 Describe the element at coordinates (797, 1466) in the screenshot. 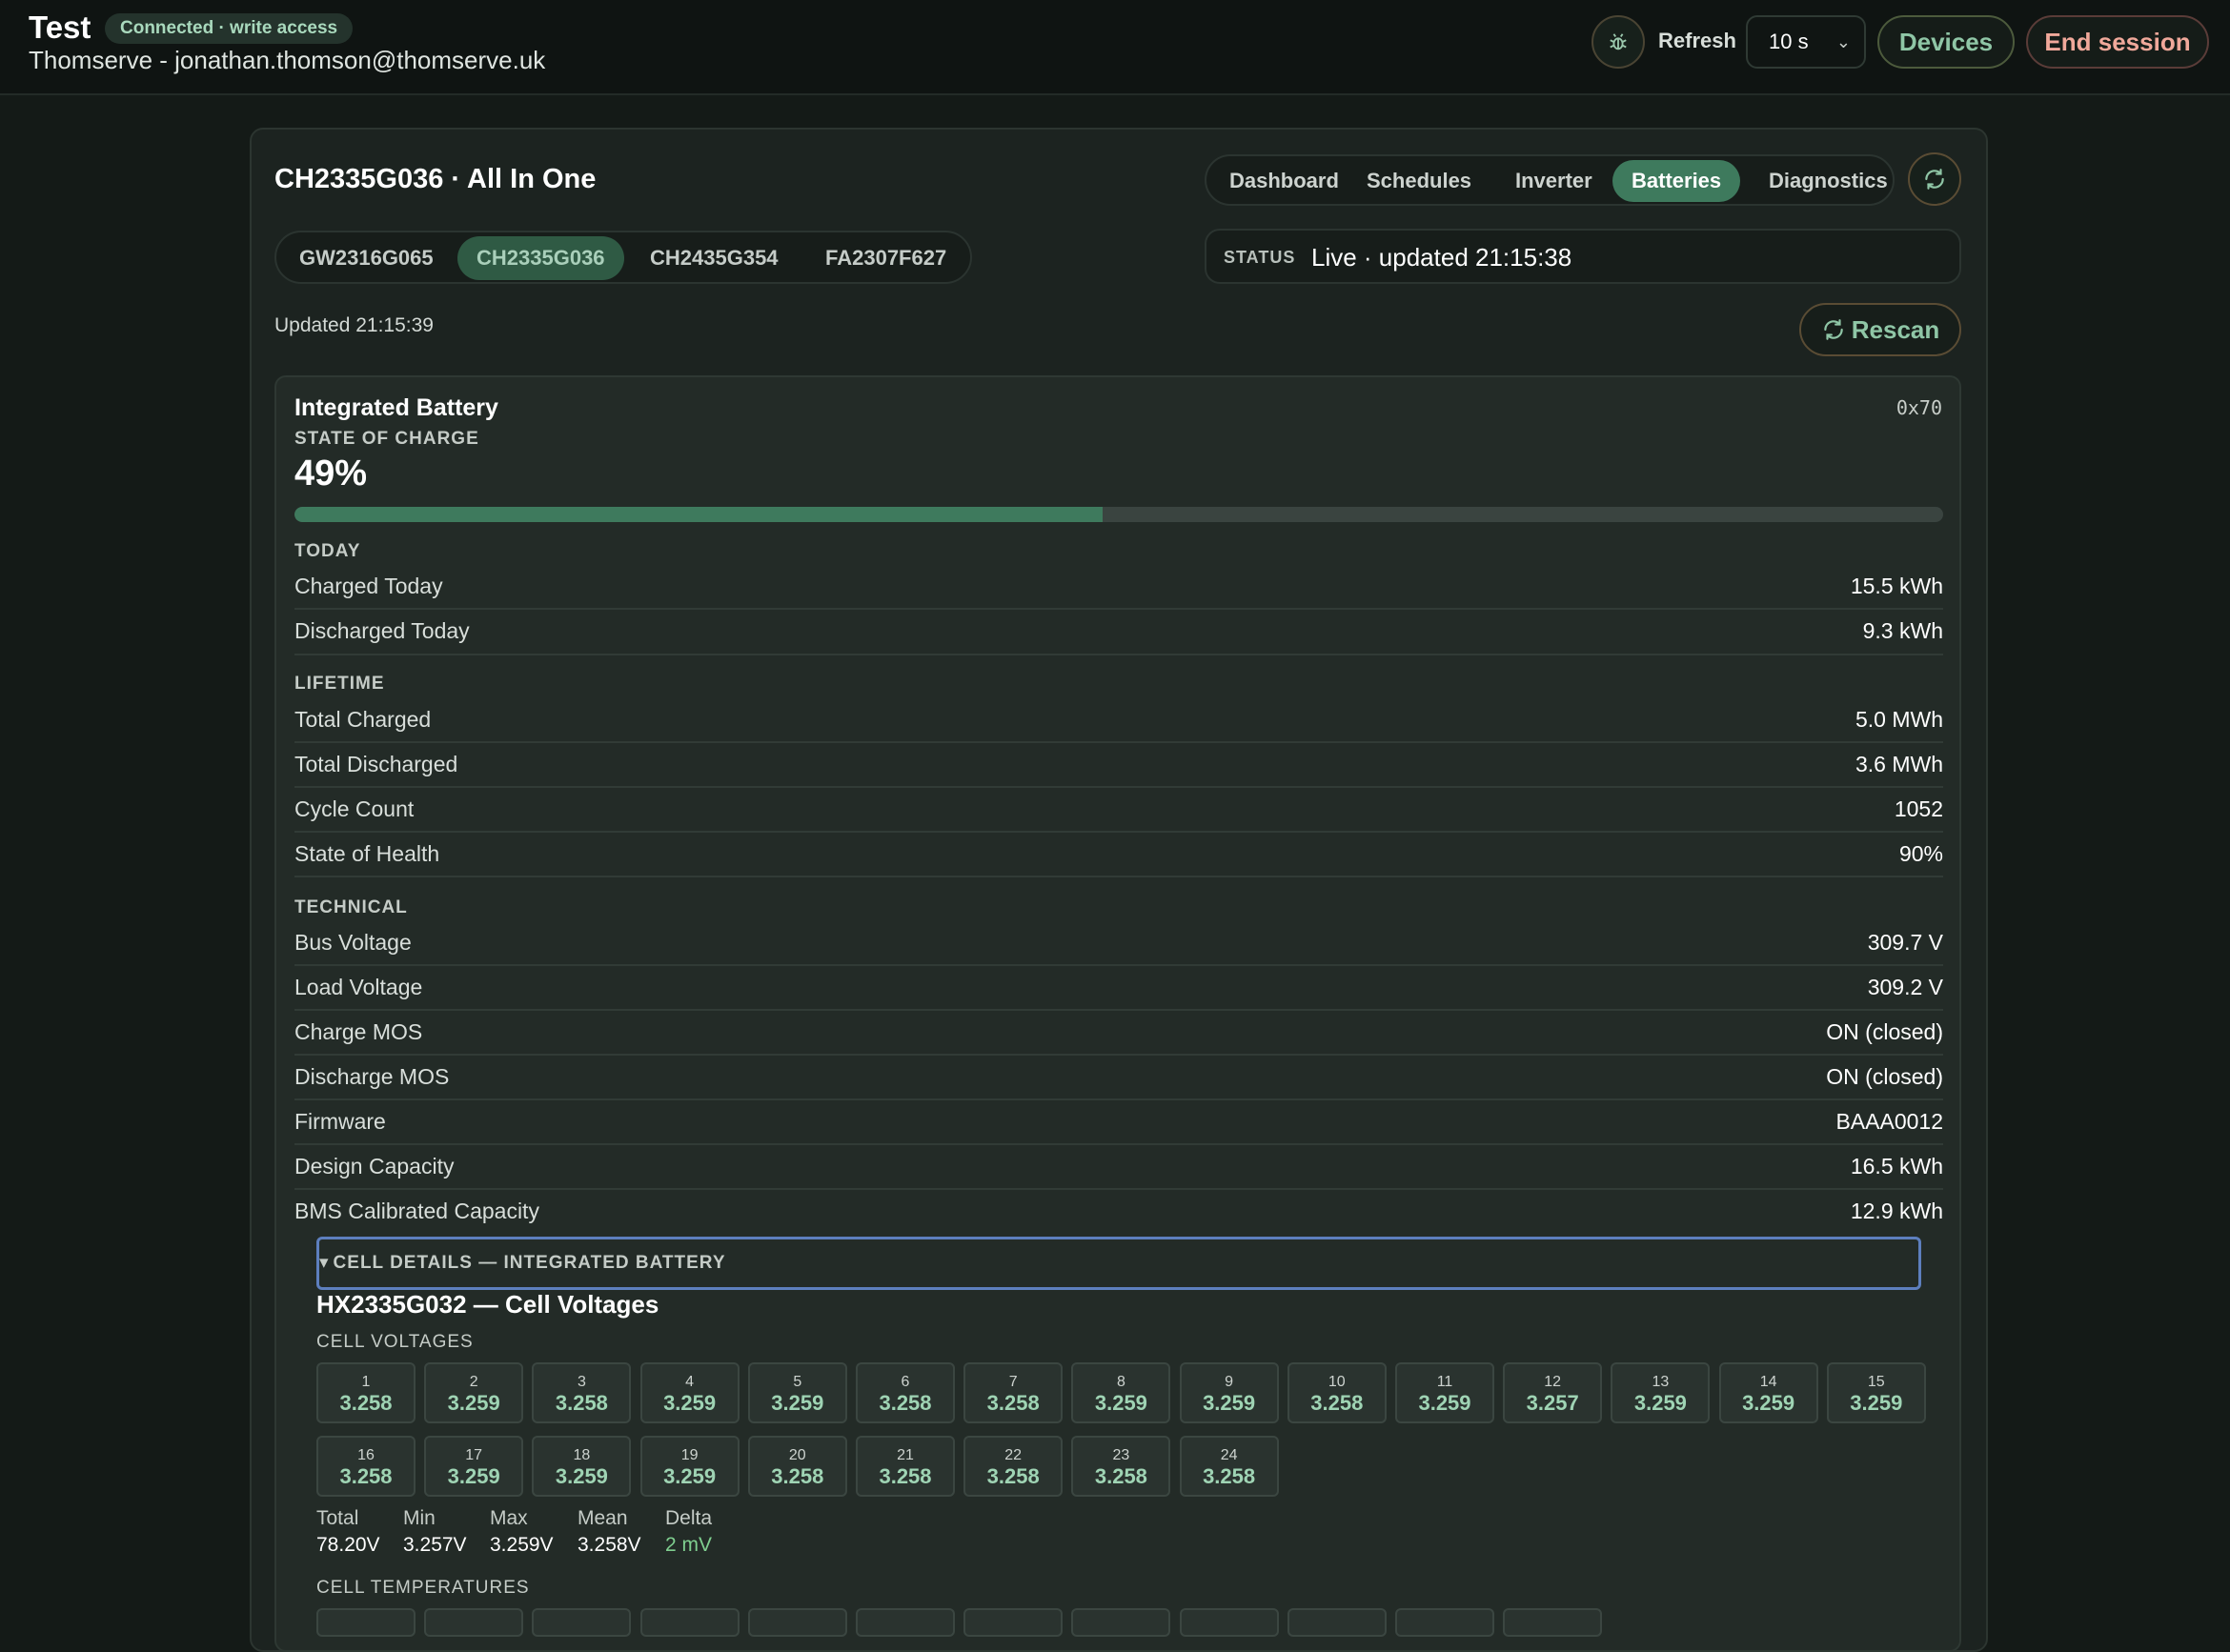

I see `cell-voltage-tile: 20 3.258` at that location.